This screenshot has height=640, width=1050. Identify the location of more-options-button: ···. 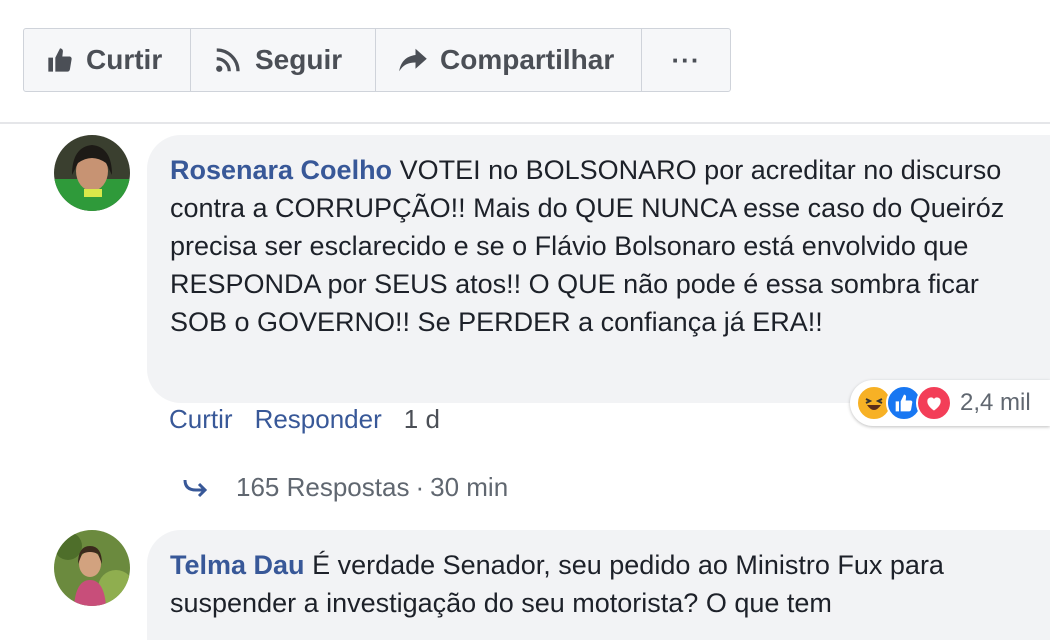
(686, 60).